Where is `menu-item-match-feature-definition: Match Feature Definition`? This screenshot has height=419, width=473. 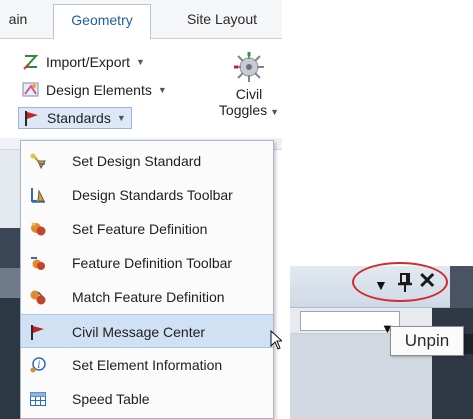
menu-item-match-feature-definition: Match Feature Definition is located at coordinates (147, 297).